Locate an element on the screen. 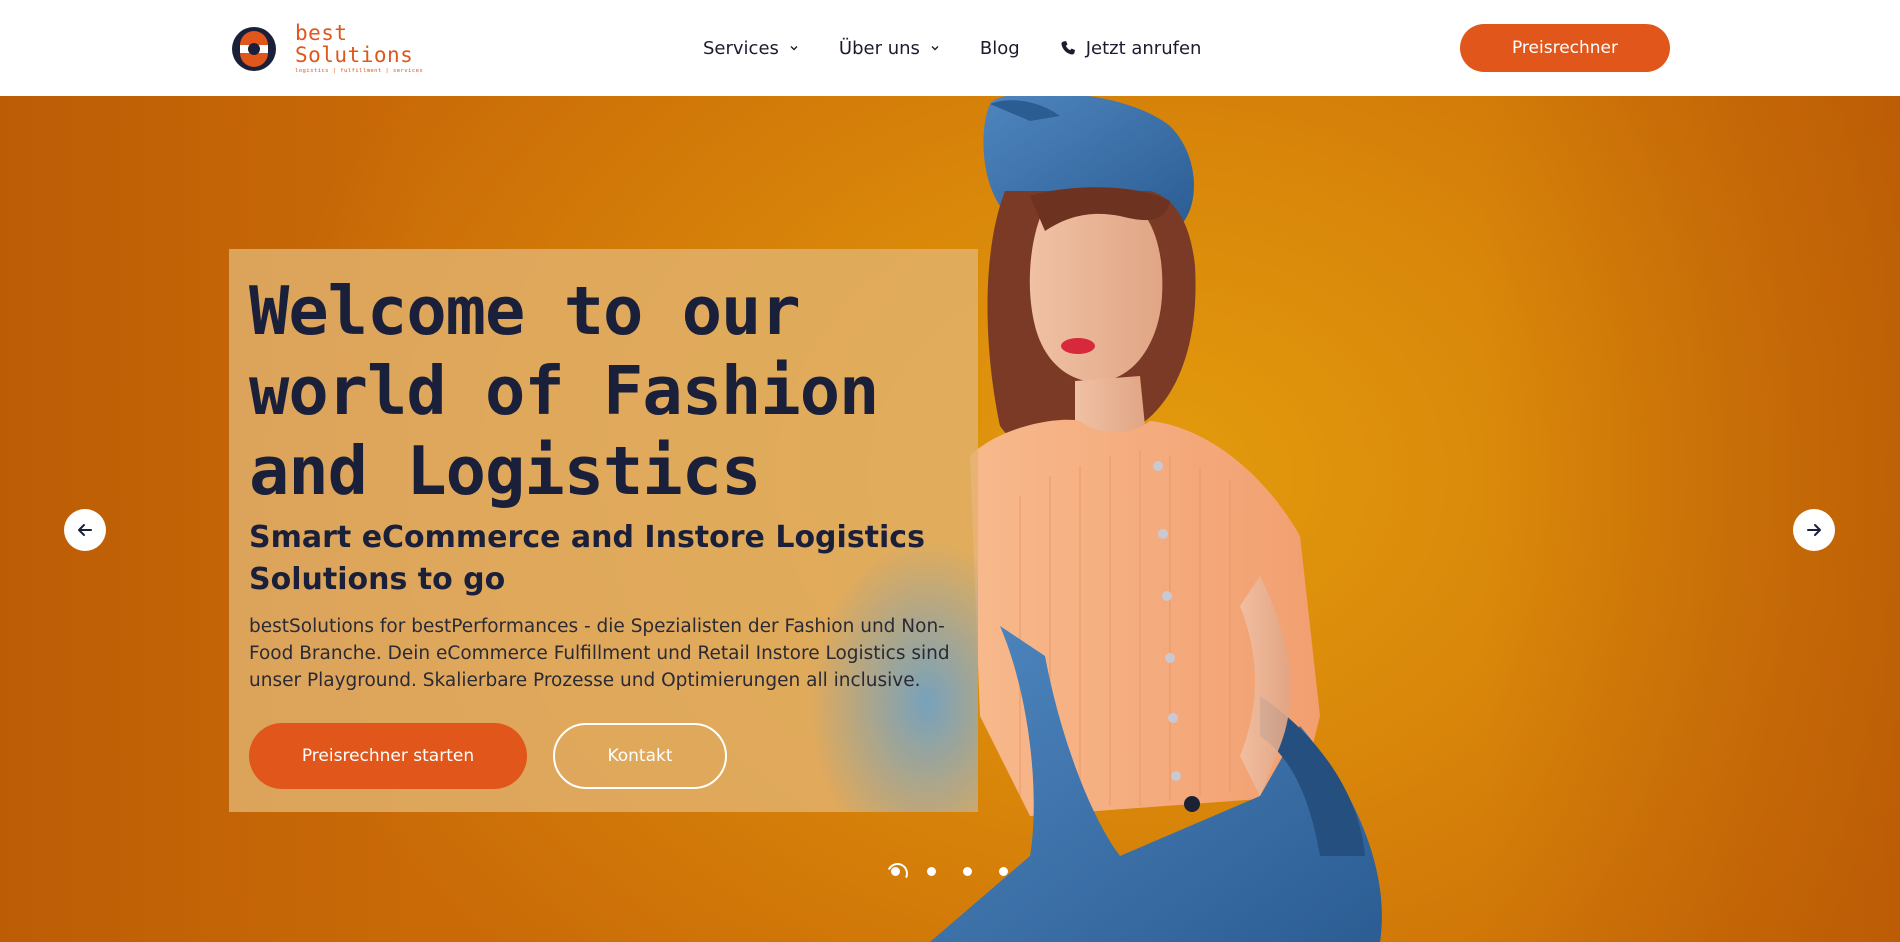 The width and height of the screenshot is (1900, 942). arrow-right-icon is located at coordinates (1814, 530).